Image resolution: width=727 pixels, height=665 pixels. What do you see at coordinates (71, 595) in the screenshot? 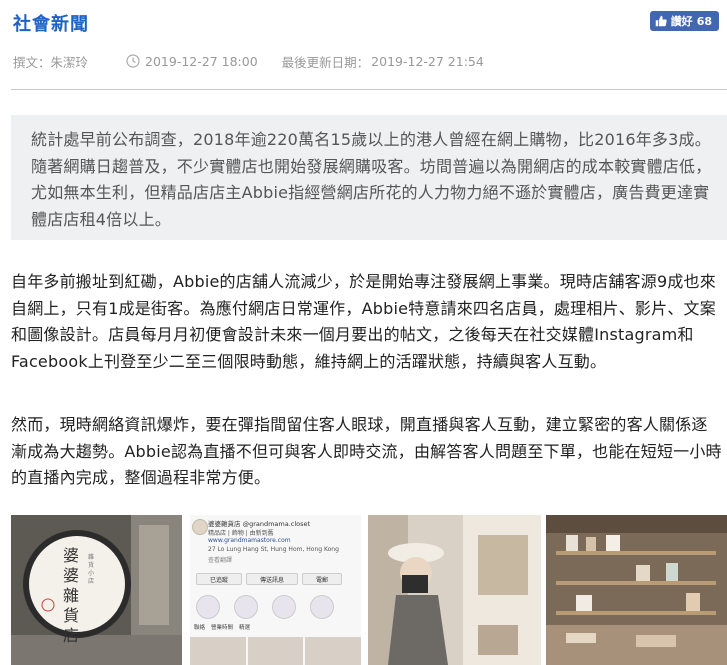
I see `shop-sign-text: 婆婆雜貨店` at bounding box center [71, 595].